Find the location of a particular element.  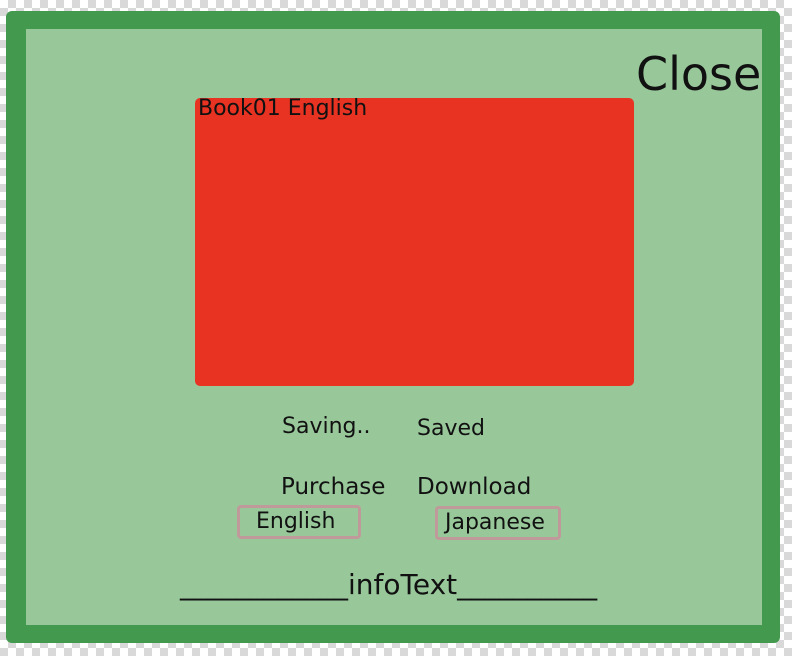

japanese-button: Japanese is located at coordinates (498, 523).